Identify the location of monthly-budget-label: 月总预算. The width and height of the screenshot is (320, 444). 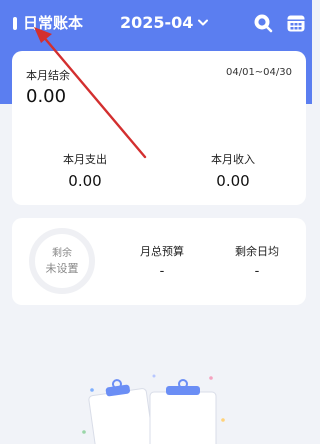
(162, 251).